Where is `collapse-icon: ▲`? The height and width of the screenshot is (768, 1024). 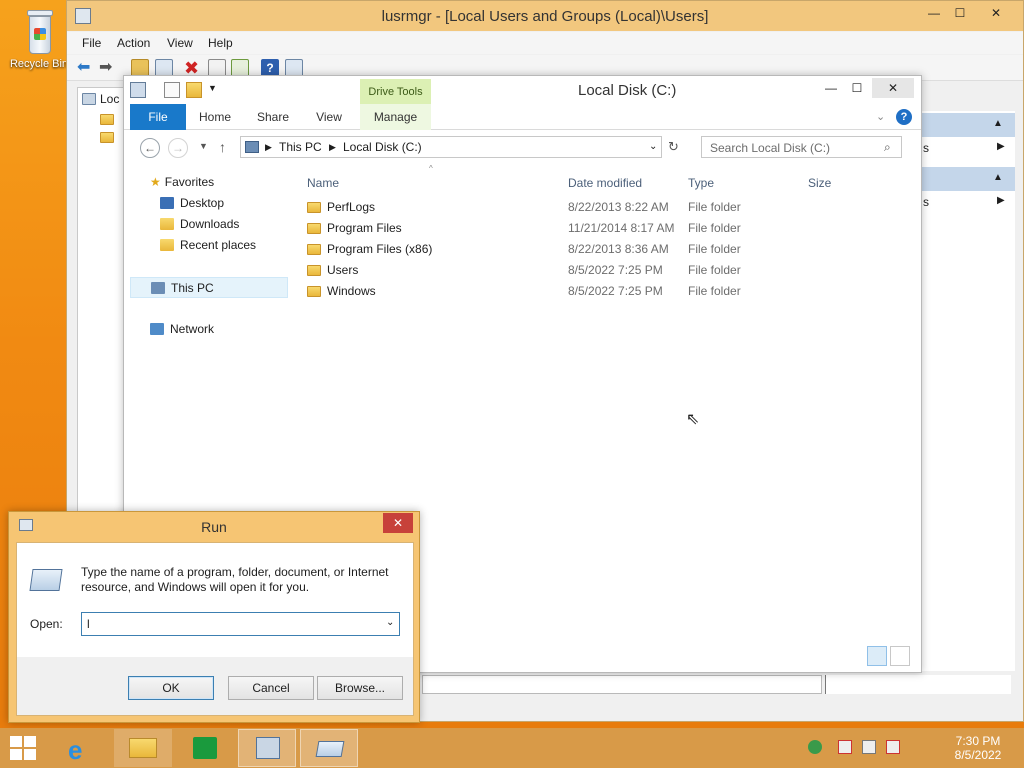 collapse-icon: ▲ is located at coordinates (998, 177).